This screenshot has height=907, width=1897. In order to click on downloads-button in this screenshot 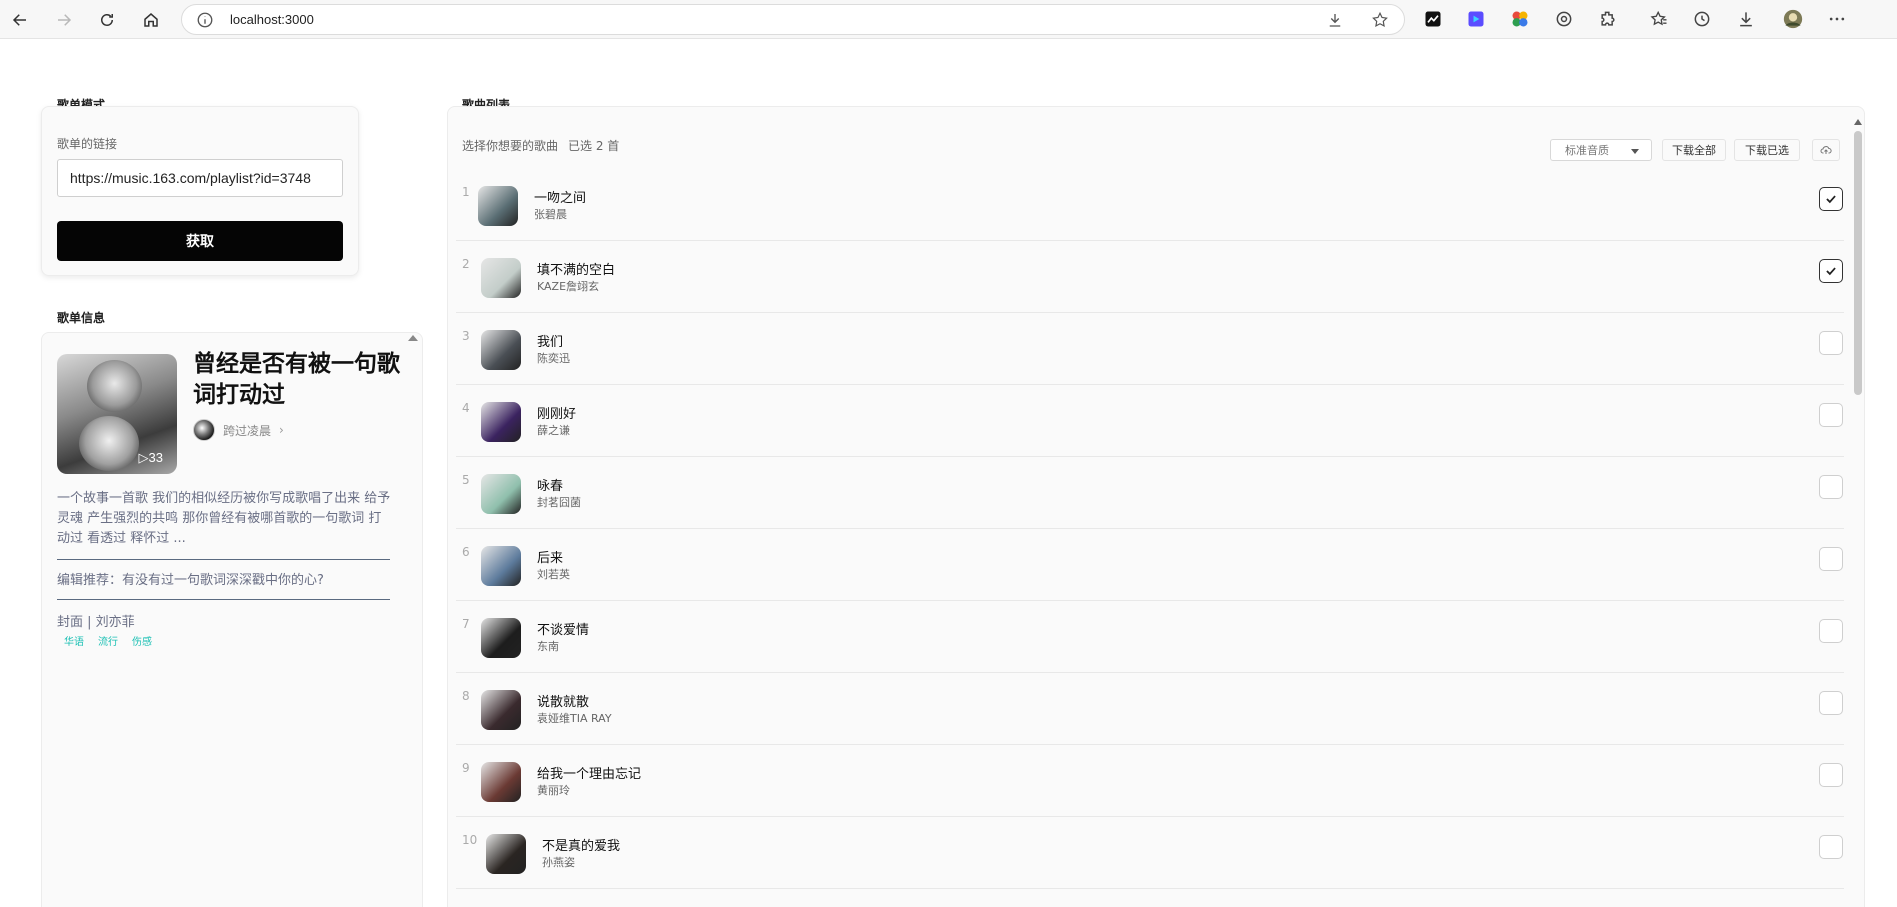, I will do `click(1746, 19)`.